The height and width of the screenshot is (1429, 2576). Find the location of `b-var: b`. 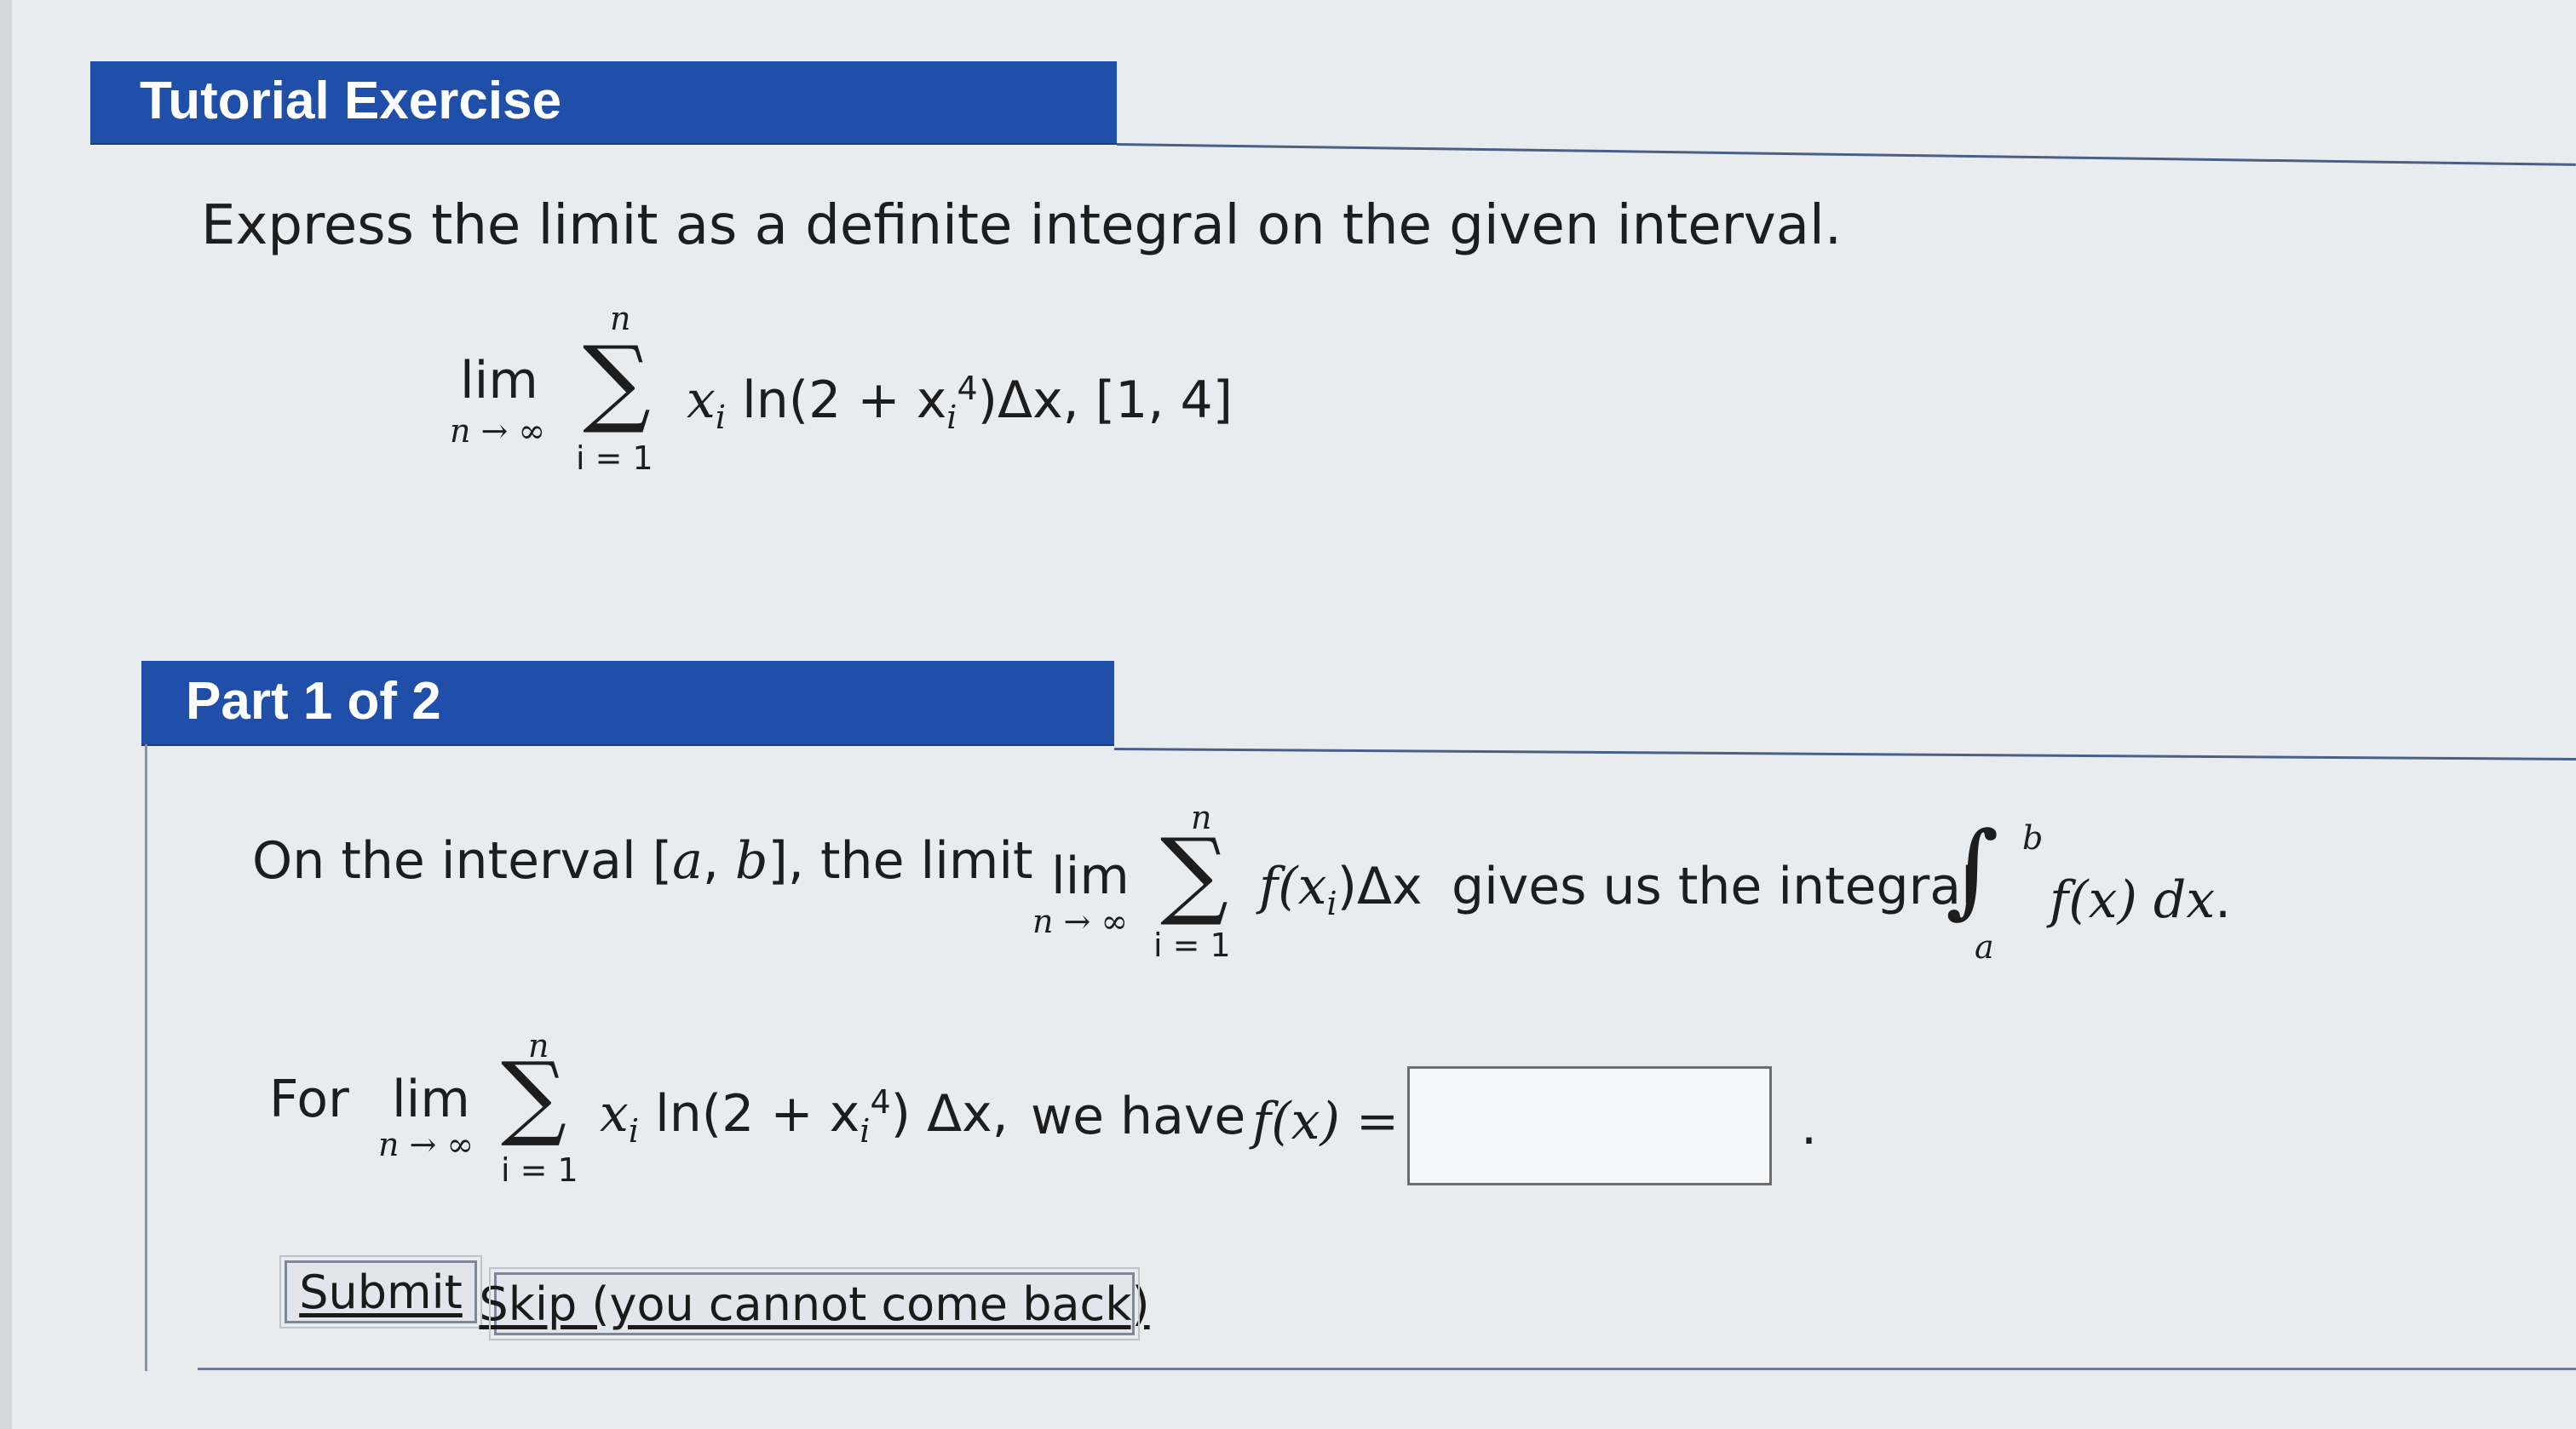

b-var: b is located at coordinates (752, 861).